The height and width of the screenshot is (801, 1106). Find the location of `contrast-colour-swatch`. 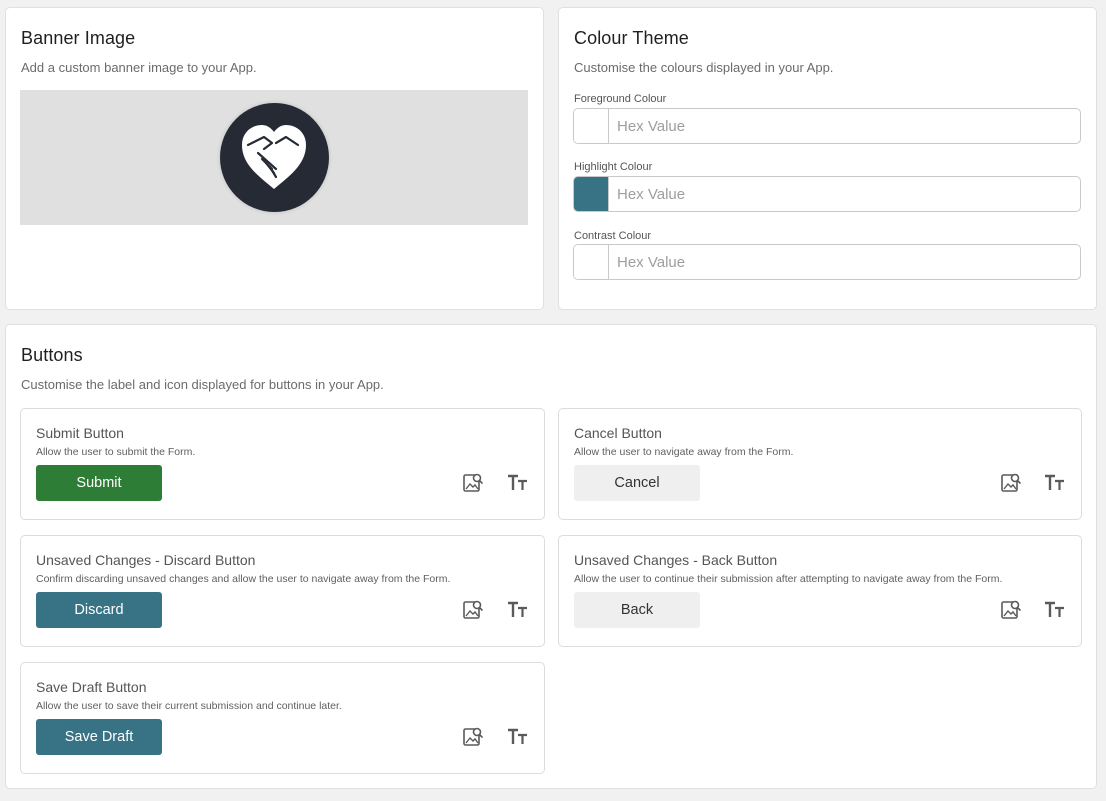

contrast-colour-swatch is located at coordinates (591, 262).